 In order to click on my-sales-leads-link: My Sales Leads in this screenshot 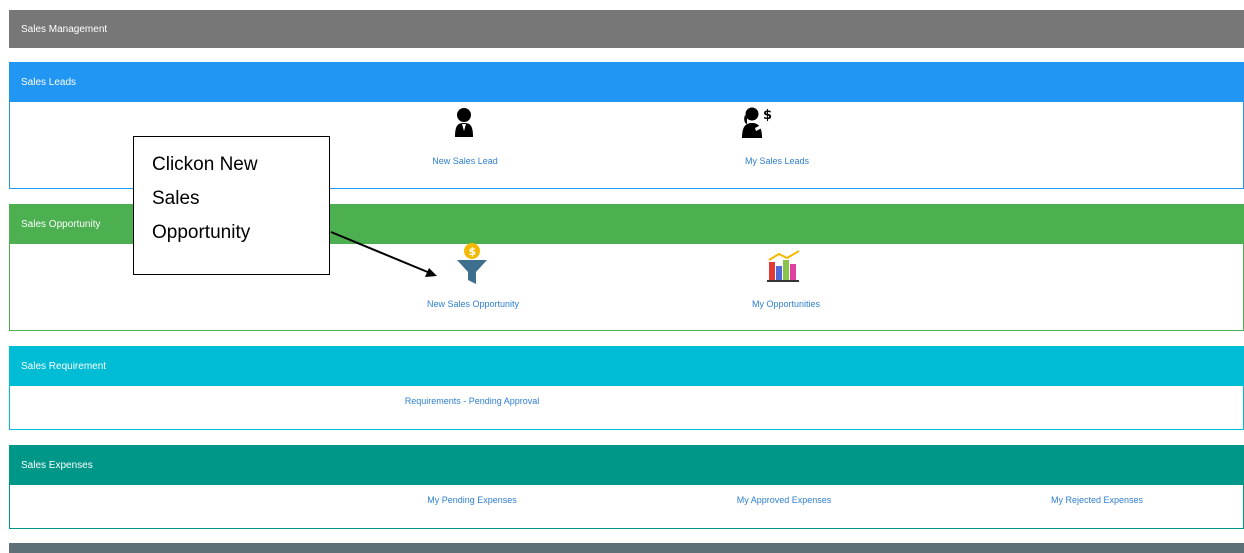, I will do `click(777, 161)`.